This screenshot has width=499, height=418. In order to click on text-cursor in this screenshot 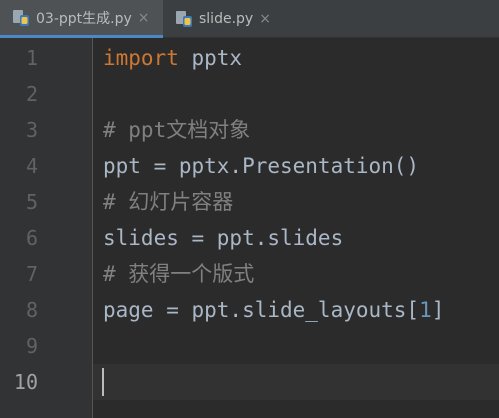, I will do `click(103, 382)`.